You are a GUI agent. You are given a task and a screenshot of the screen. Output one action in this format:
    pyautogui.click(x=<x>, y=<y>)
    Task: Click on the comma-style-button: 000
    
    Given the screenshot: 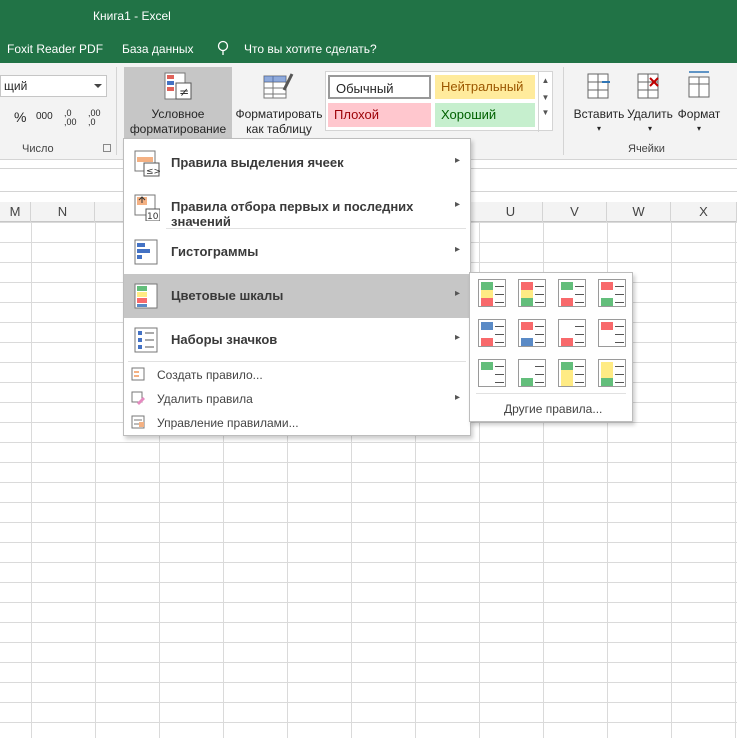 What is the action you would take?
    pyautogui.click(x=44, y=116)
    